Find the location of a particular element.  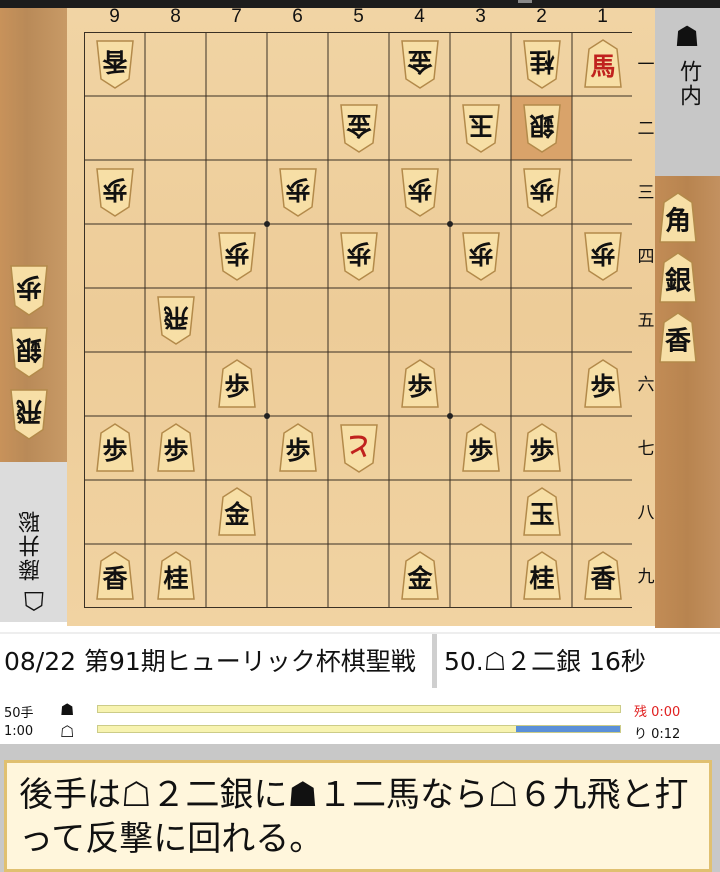

move-count: 50手 is located at coordinates (19, 713).